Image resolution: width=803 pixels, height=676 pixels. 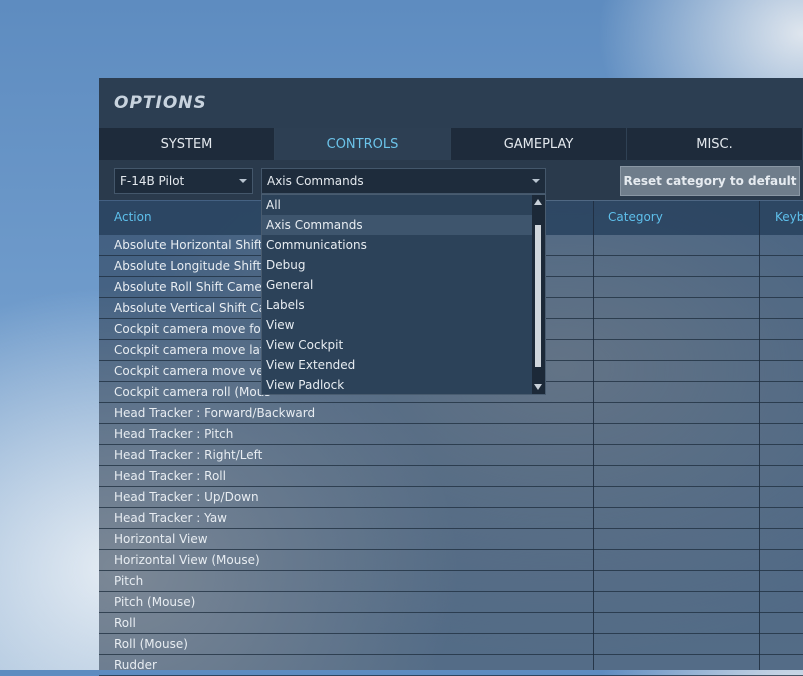 What do you see at coordinates (363, 144) in the screenshot?
I see `tab-controls: CONTROLS` at bounding box center [363, 144].